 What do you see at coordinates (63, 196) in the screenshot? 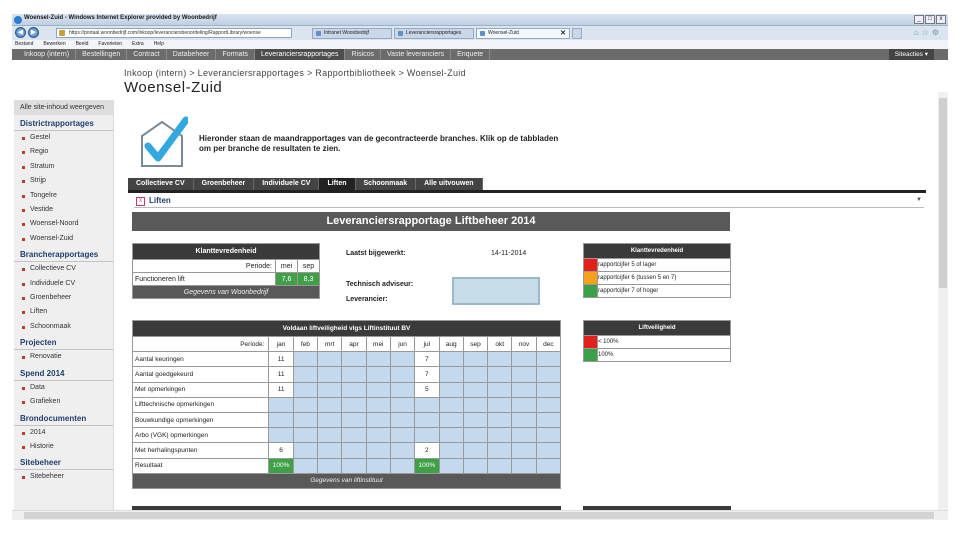
I see `sidebar-item: Tongelre` at bounding box center [63, 196].